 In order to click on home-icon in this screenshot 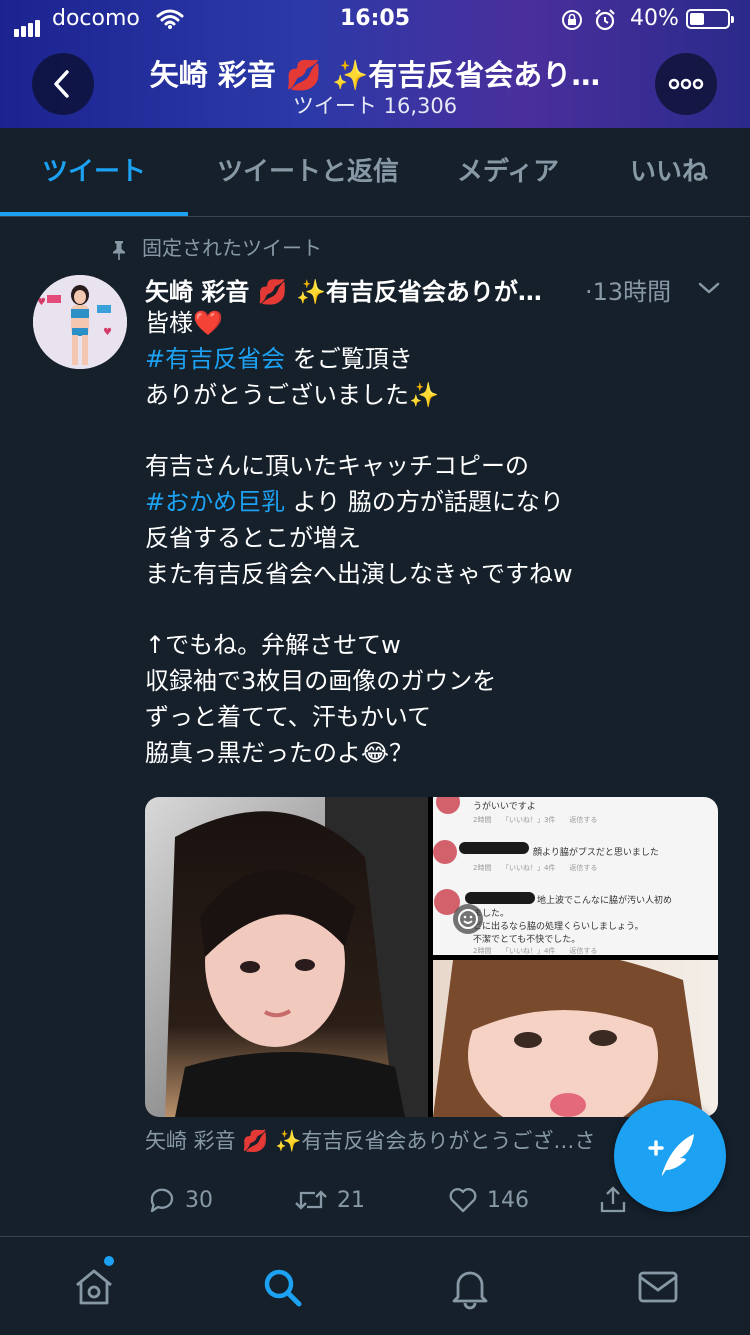, I will do `click(94, 1287)`.